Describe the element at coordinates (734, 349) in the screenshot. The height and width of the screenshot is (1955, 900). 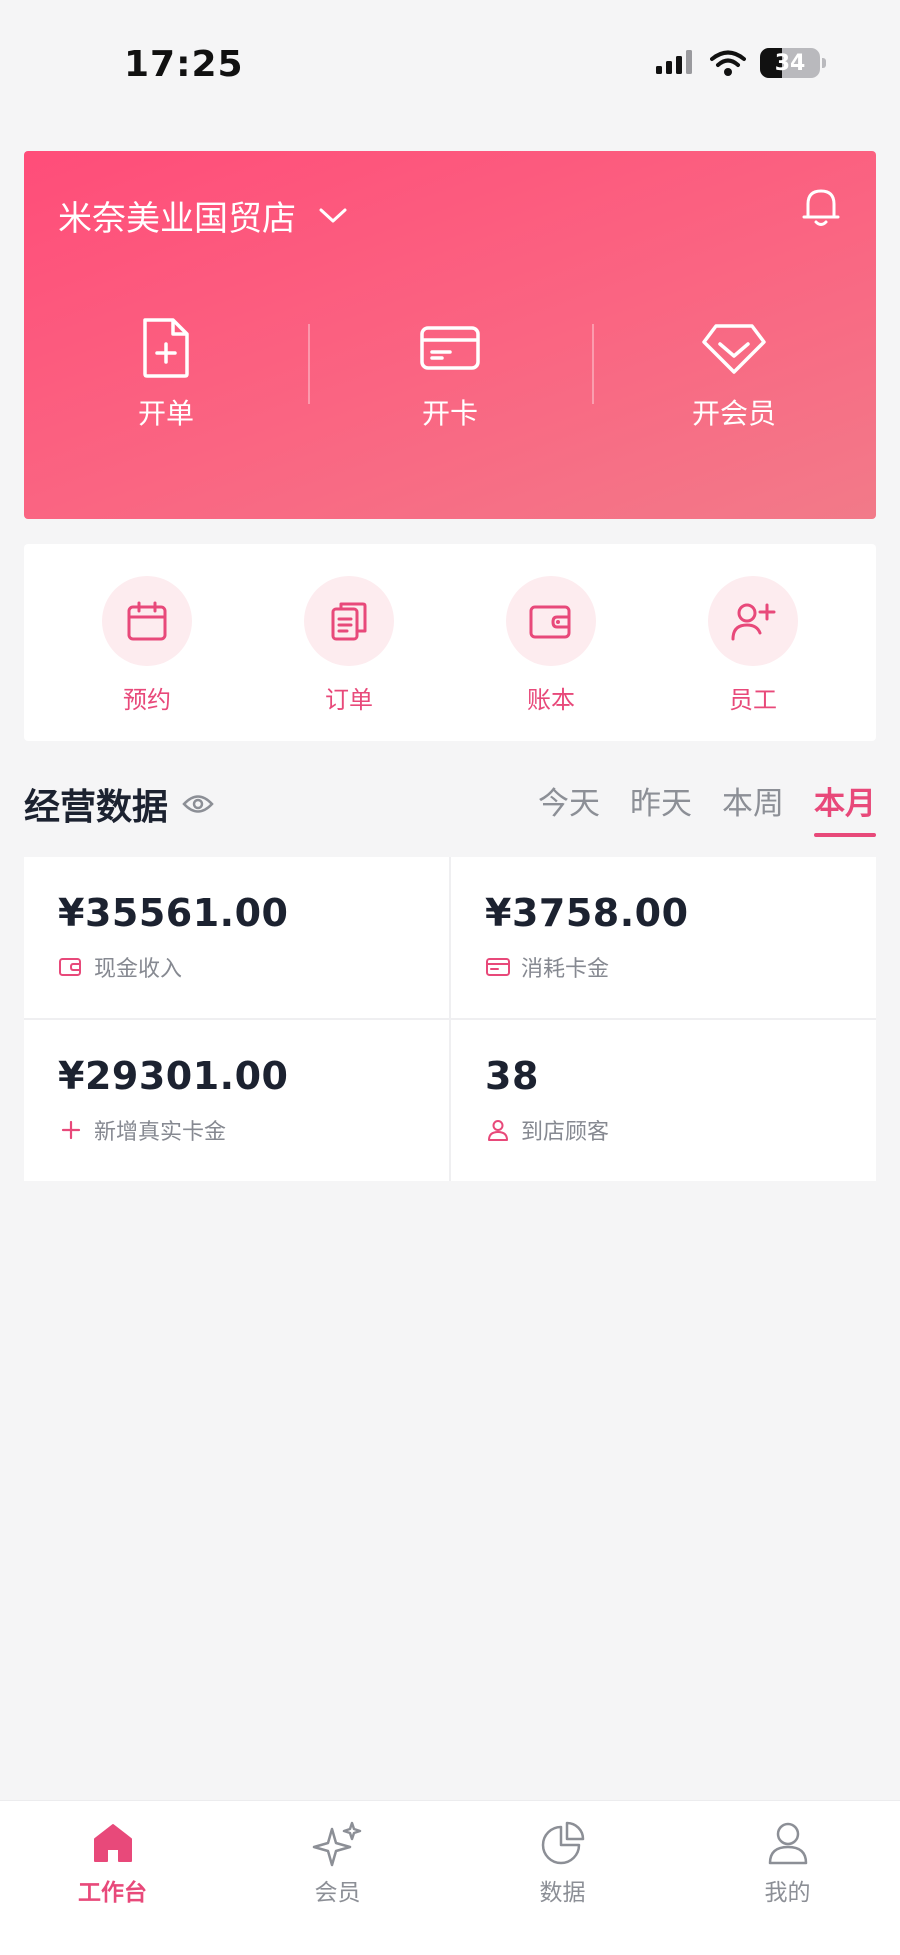
I see `diamond-icon` at that location.